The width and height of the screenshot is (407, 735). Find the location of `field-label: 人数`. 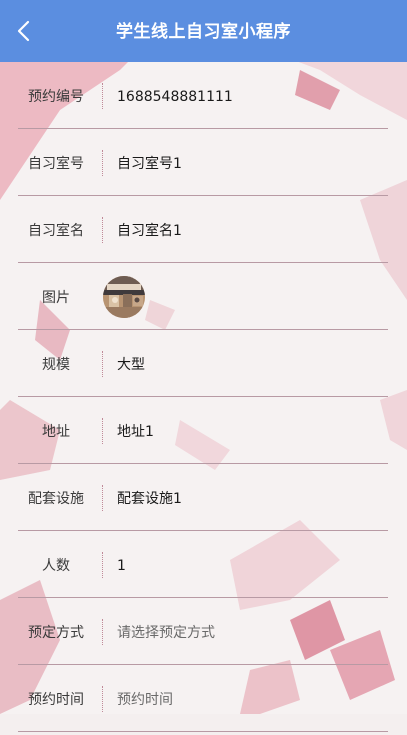

field-label: 人数 is located at coordinates (56, 566).